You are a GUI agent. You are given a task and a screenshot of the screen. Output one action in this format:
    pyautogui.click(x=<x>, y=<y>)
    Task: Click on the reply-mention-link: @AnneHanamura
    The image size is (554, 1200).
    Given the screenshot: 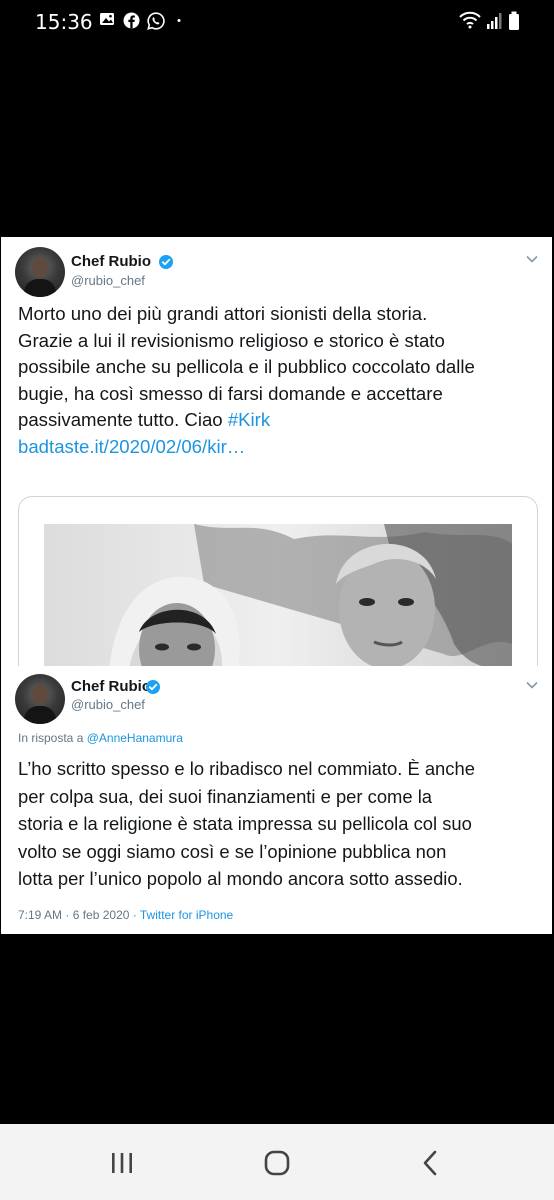 What is the action you would take?
    pyautogui.click(x=135, y=738)
    